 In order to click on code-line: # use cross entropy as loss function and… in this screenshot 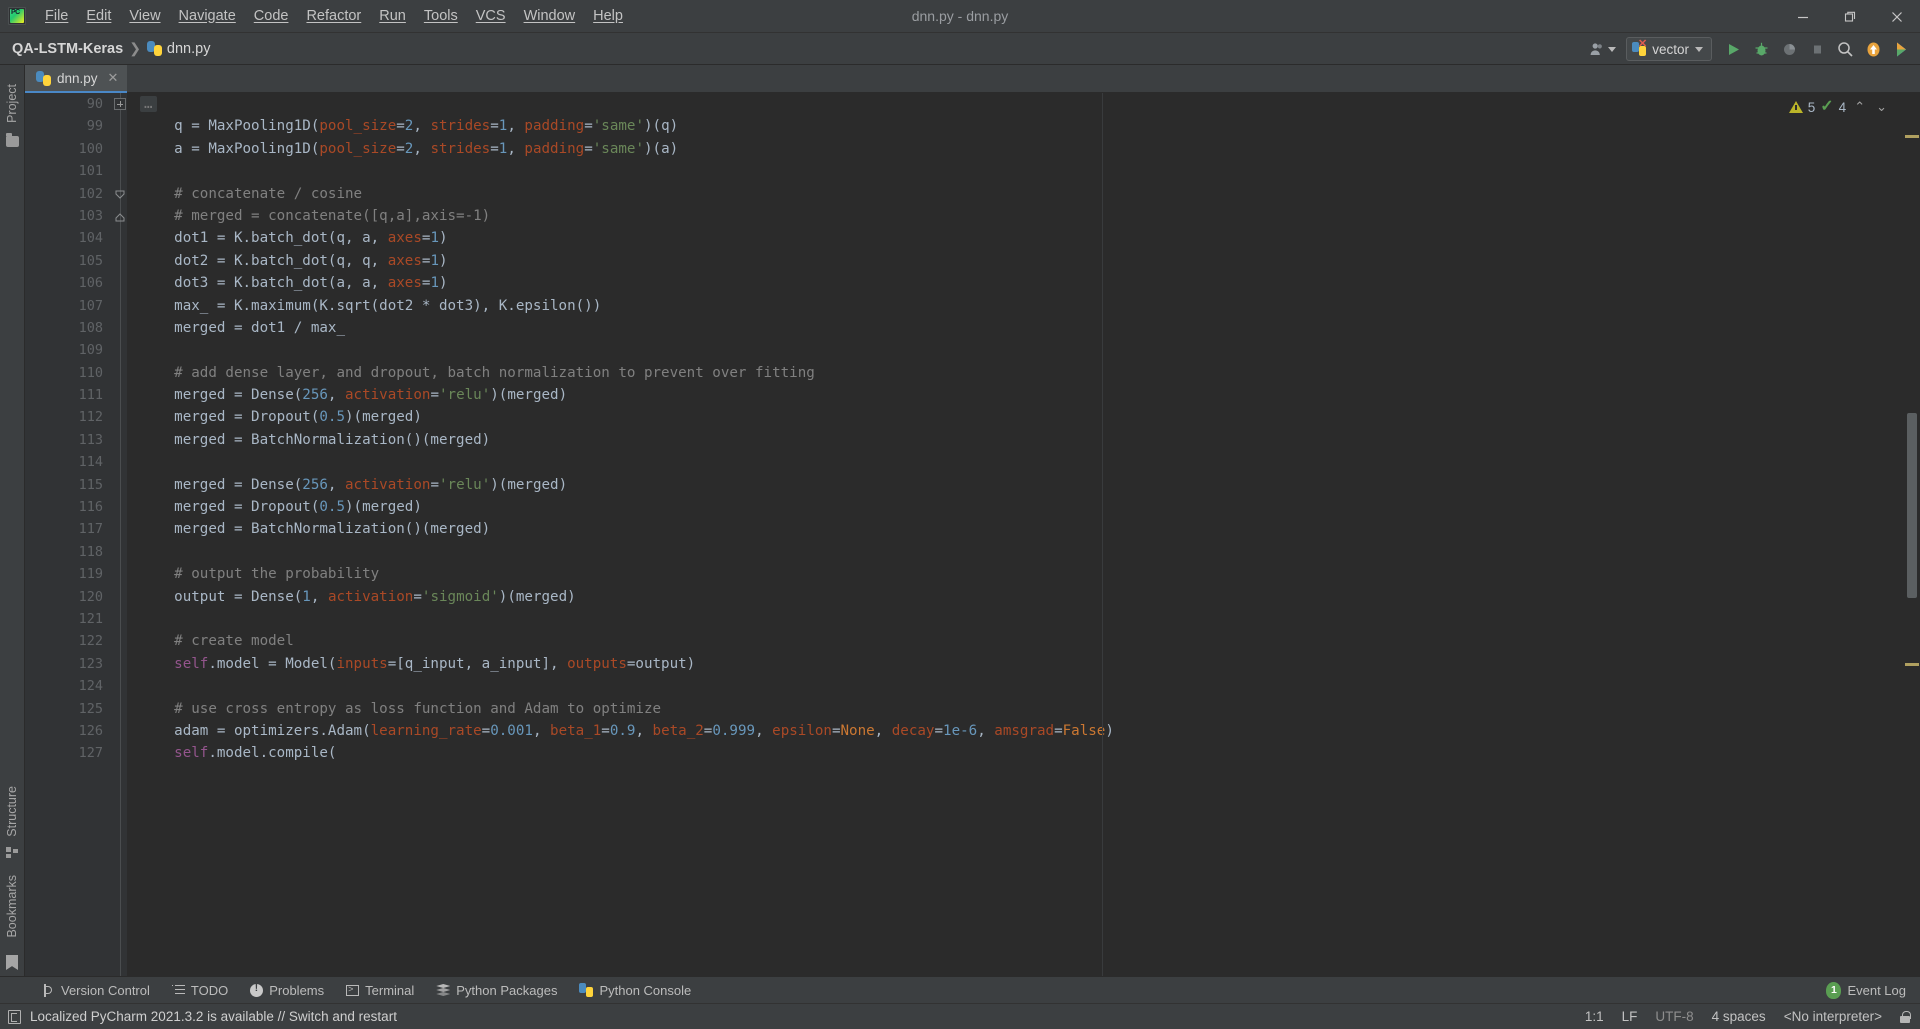, I will do `click(1022, 709)`.